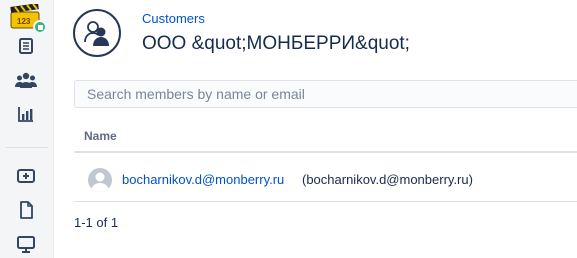 The width and height of the screenshot is (577, 258). Describe the element at coordinates (276, 43) in the screenshot. I see `page-title: ООО &quot;МОНБЕРРИ&quot;` at that location.